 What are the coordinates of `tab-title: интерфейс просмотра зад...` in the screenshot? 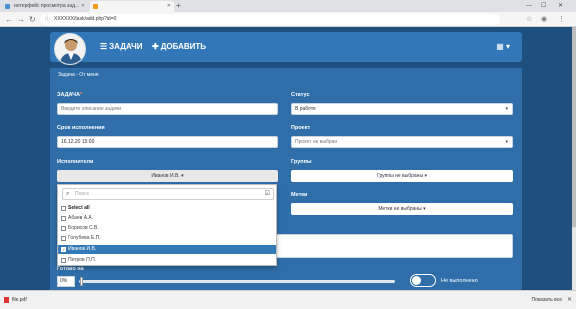 It's located at (47, 6).